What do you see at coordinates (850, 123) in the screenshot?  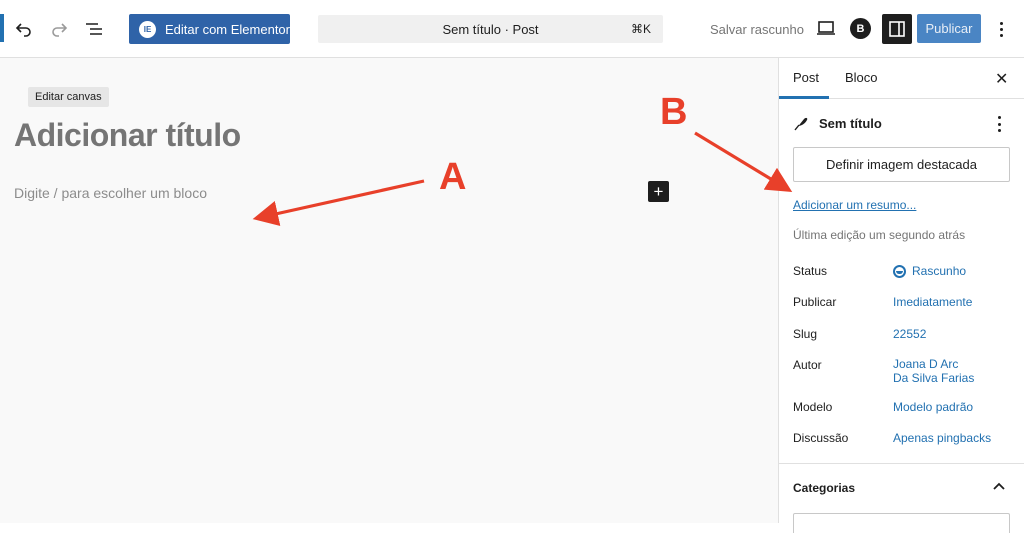 I see `post-summary-title: Sem título` at bounding box center [850, 123].